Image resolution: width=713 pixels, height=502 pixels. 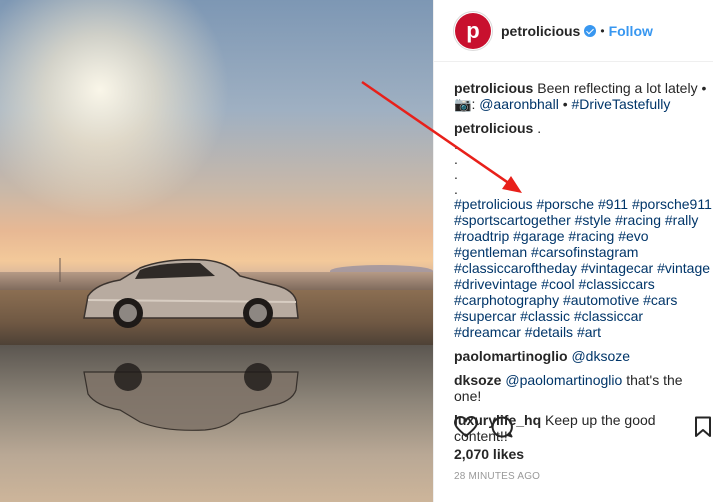 What do you see at coordinates (179, 344) in the screenshot?
I see `car-illustration` at bounding box center [179, 344].